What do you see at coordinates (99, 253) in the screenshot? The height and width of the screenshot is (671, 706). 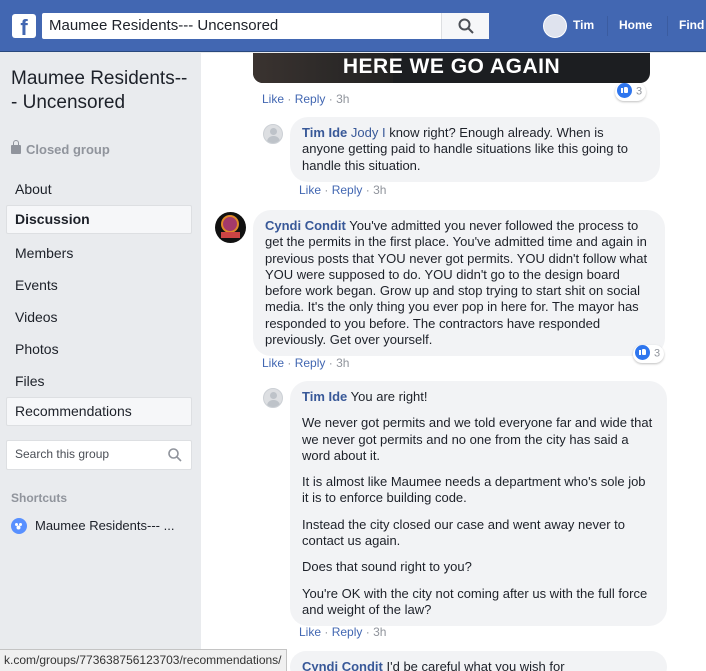 I see `sidebar-item-members: Members` at bounding box center [99, 253].